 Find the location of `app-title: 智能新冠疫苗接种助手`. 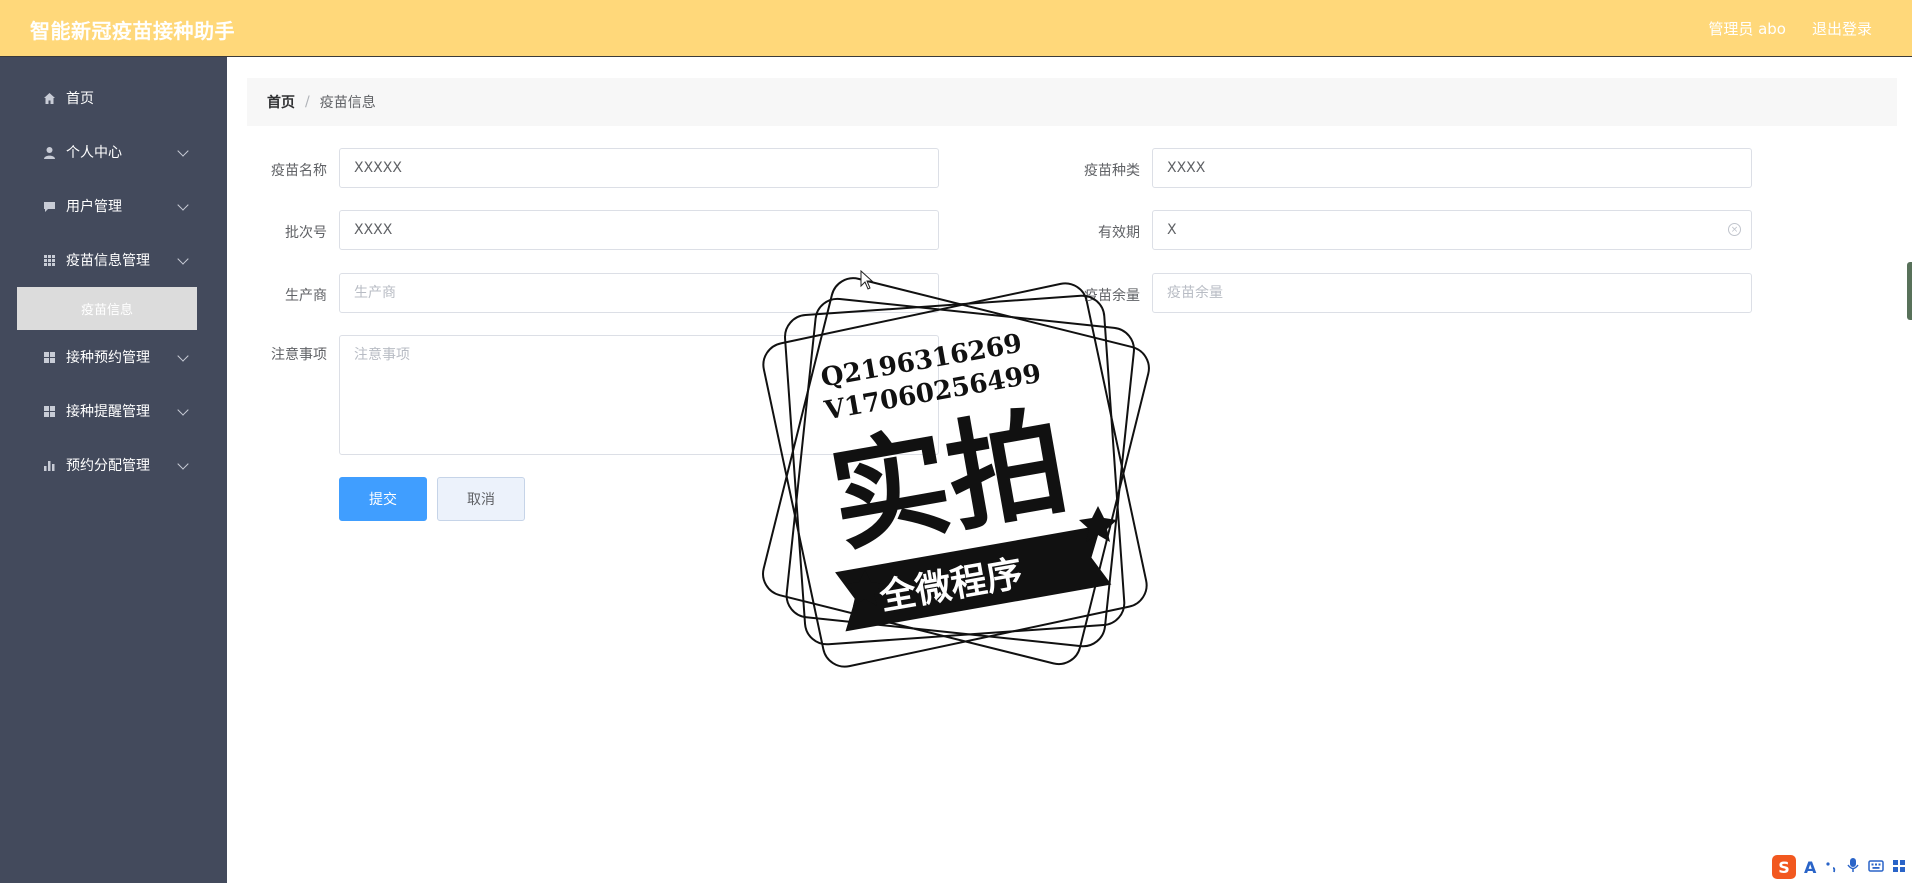

app-title: 智能新冠疫苗接种助手 is located at coordinates (132, 31).